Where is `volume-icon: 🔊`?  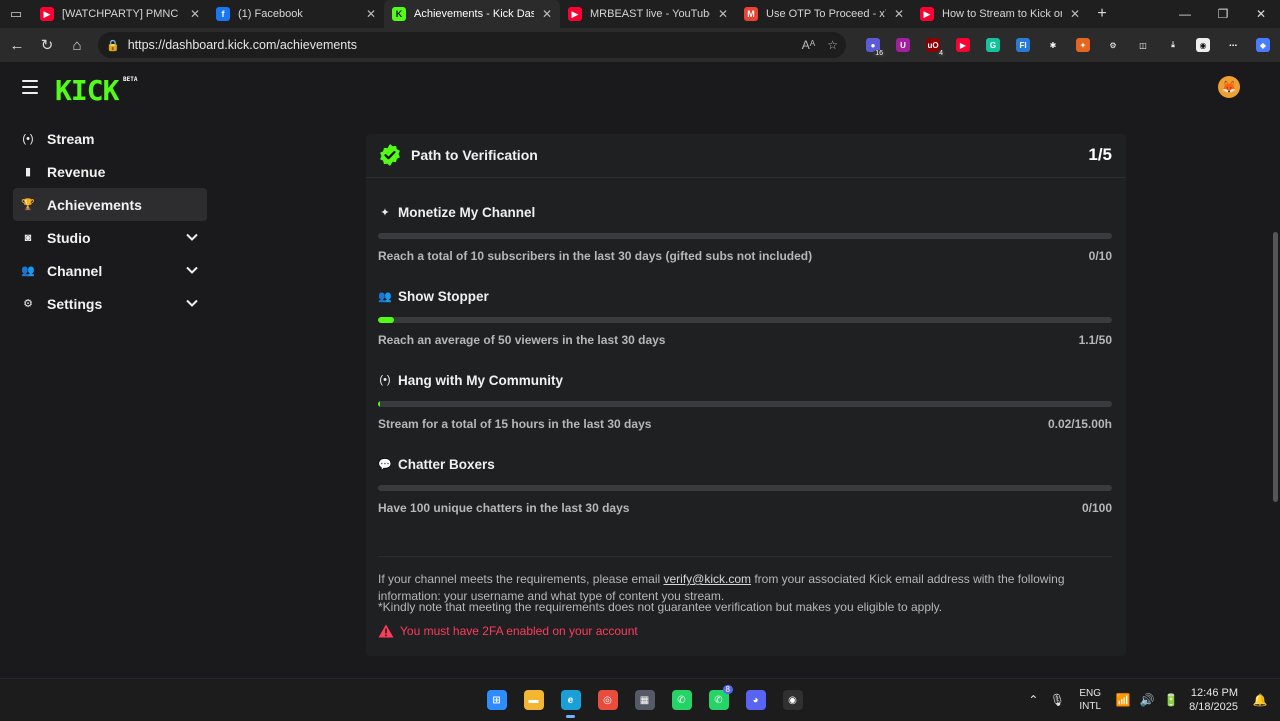
volume-icon: 🔊 is located at coordinates (1147, 700).